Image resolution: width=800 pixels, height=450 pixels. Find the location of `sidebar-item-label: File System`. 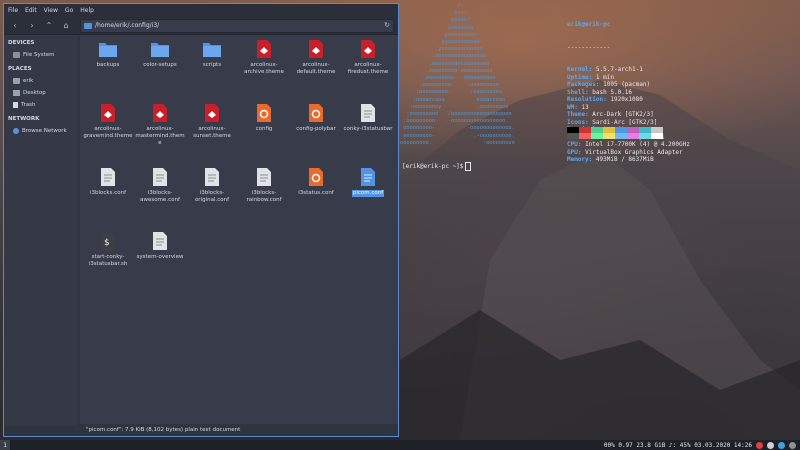

sidebar-item-label: File System is located at coordinates (39, 55).